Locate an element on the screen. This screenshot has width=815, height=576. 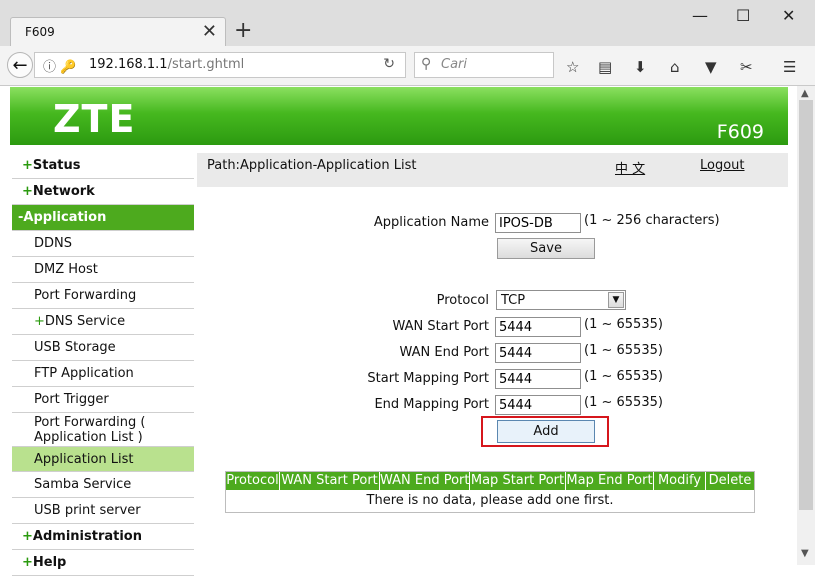
reload-icon: ↻ is located at coordinates (389, 64).